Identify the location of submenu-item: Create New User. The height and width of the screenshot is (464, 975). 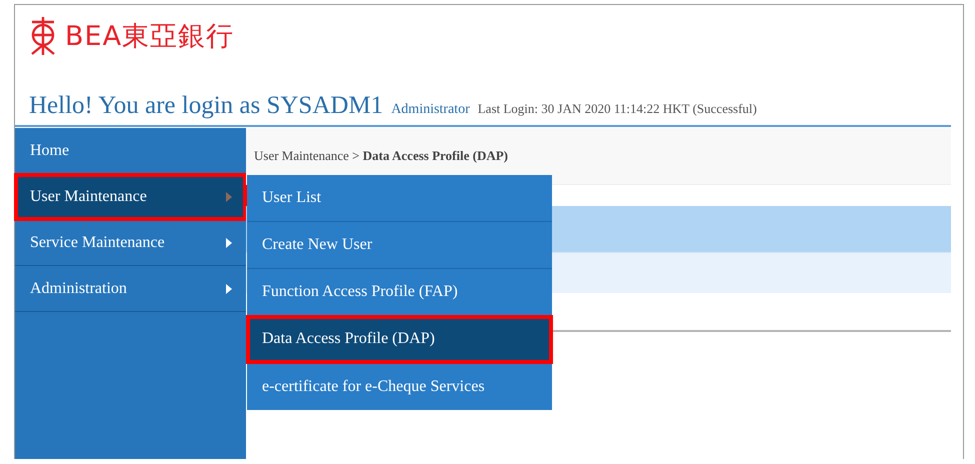
(399, 245).